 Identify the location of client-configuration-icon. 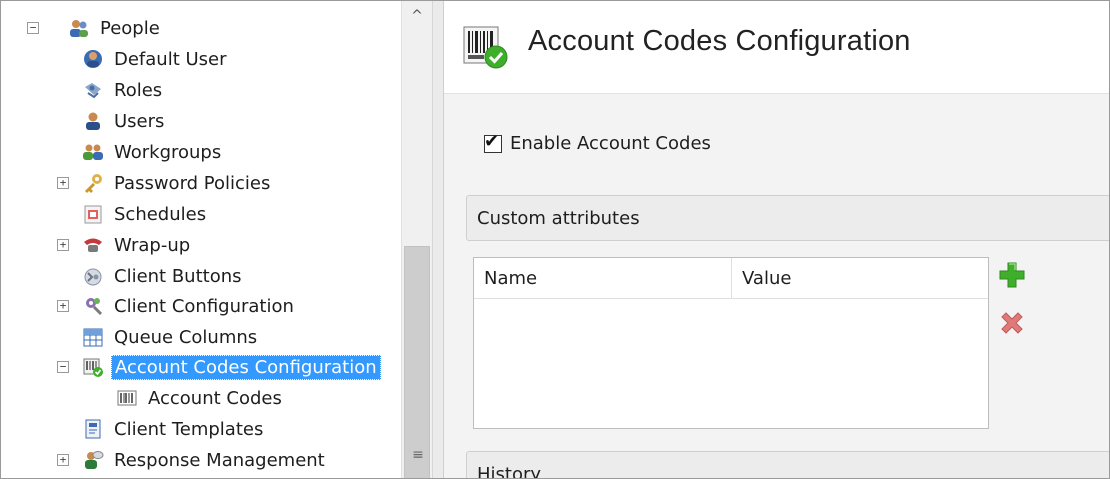
(93, 306).